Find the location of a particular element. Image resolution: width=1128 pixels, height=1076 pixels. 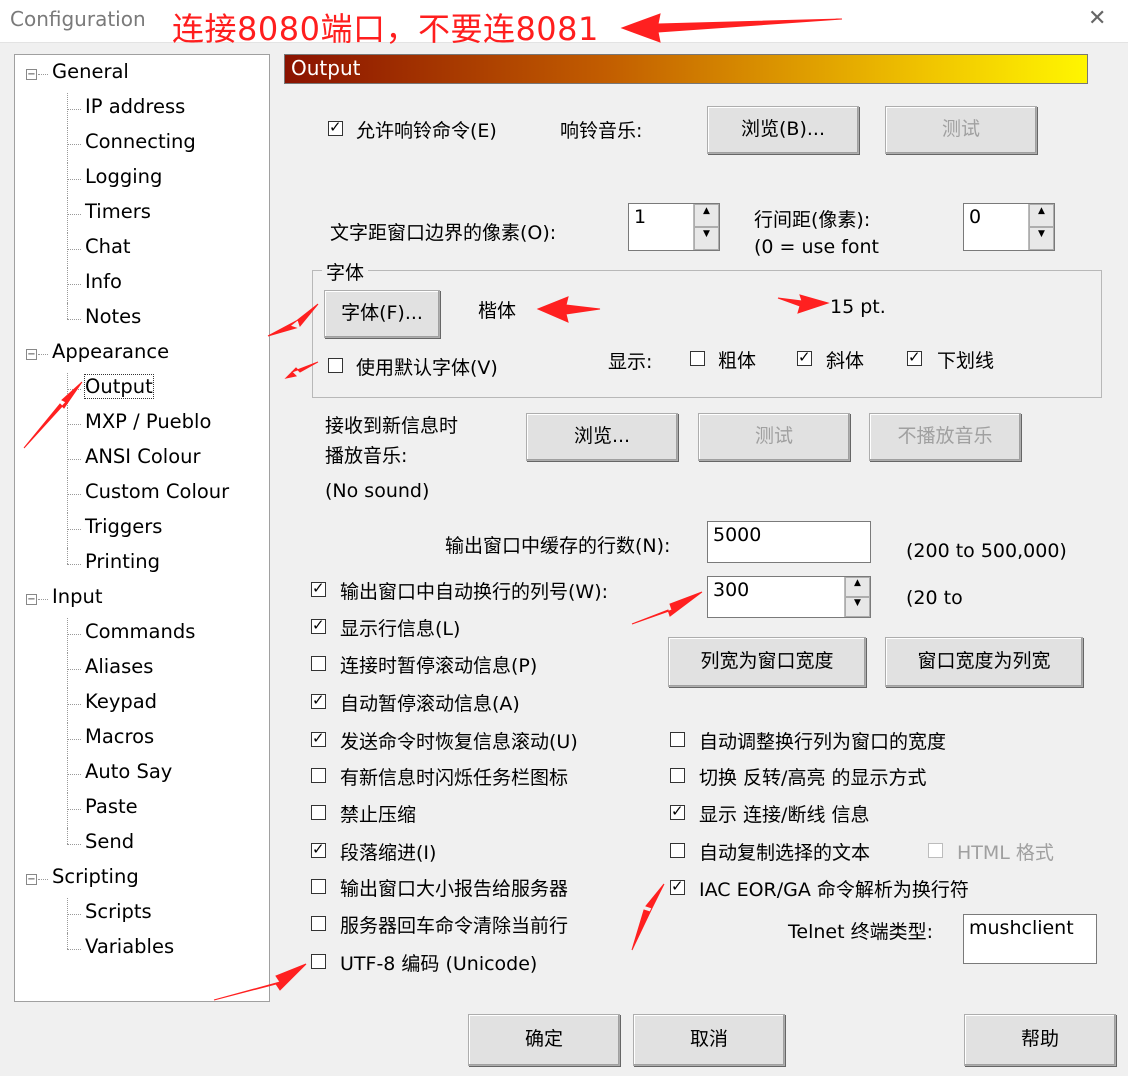

arrow-output-item is located at coordinates (53, 415).